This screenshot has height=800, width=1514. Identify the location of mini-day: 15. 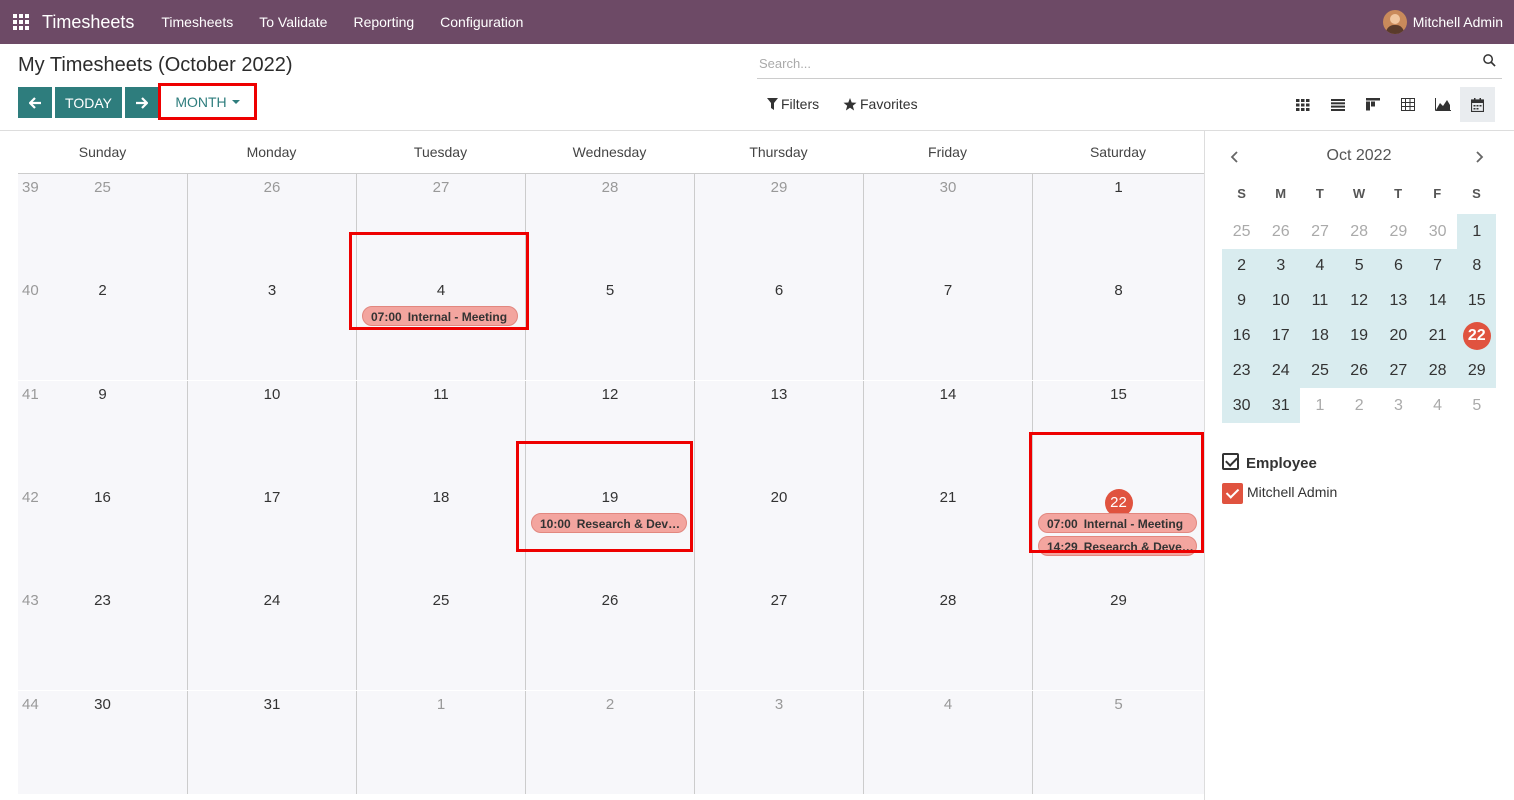
(1477, 301).